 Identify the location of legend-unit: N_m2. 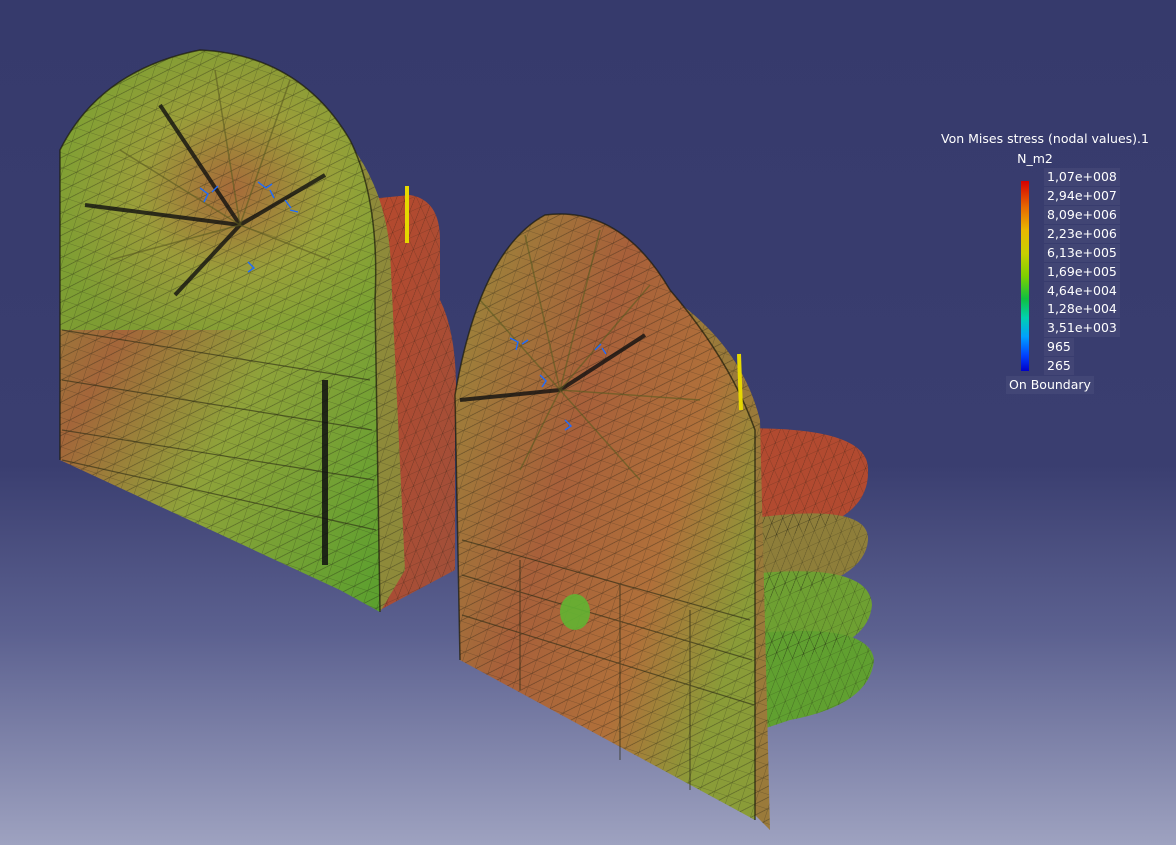
(1035, 158).